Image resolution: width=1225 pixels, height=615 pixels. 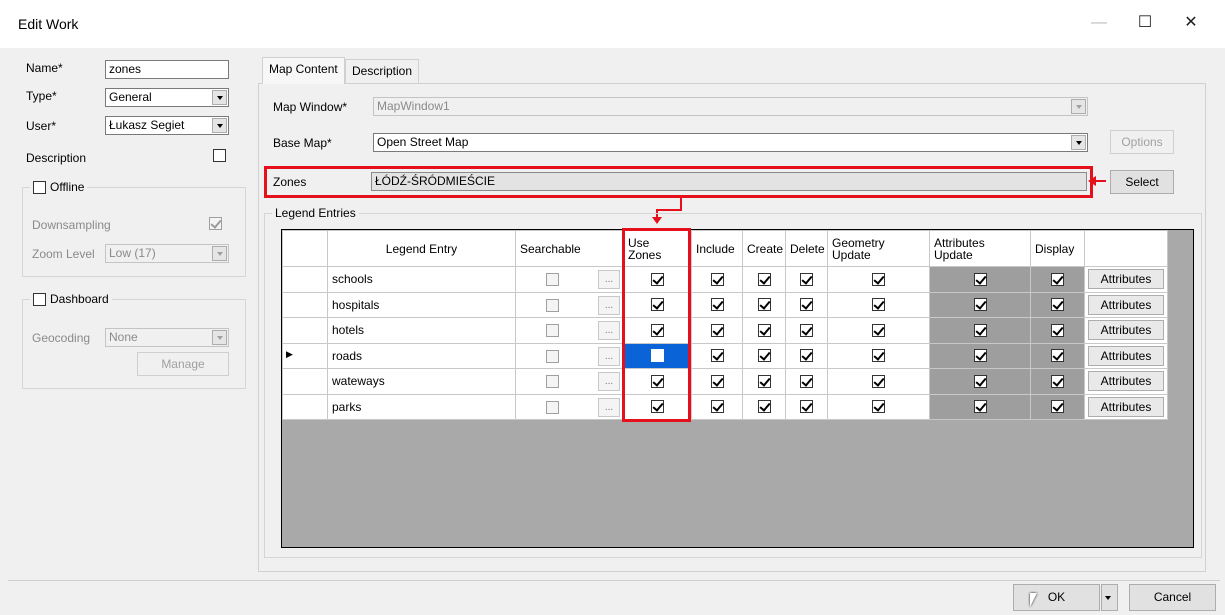 What do you see at coordinates (219, 155) in the screenshot?
I see `description-checkbox` at bounding box center [219, 155].